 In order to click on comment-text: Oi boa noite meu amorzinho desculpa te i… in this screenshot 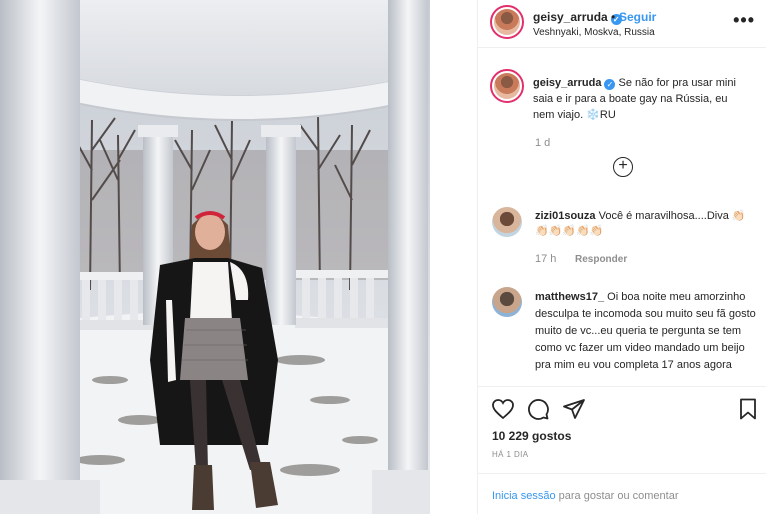, I will do `click(645, 331)`.